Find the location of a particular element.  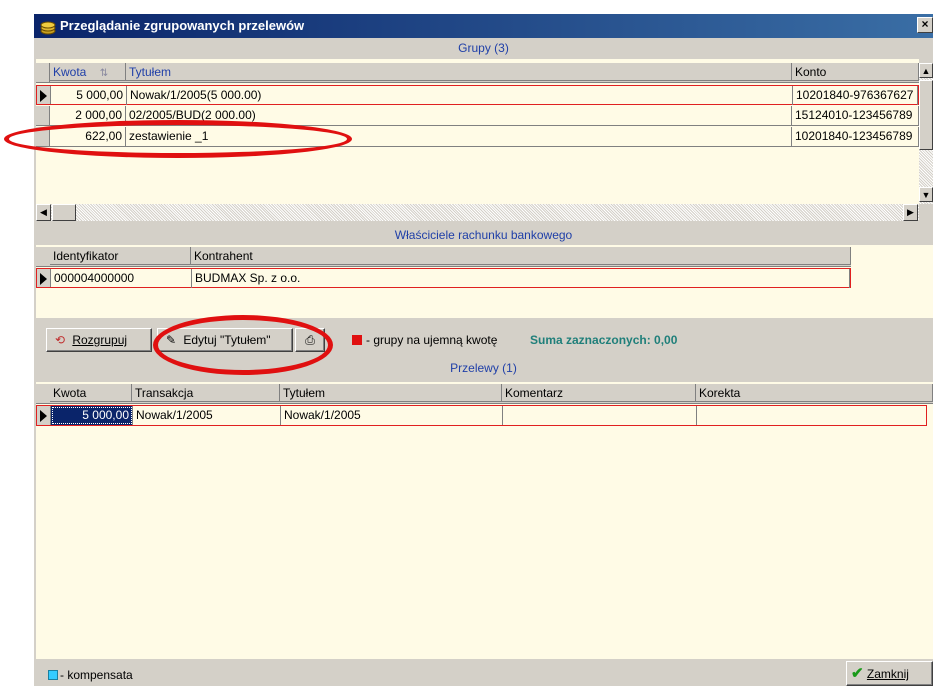

close-button: ✔ Zamknij is located at coordinates (889, 673).